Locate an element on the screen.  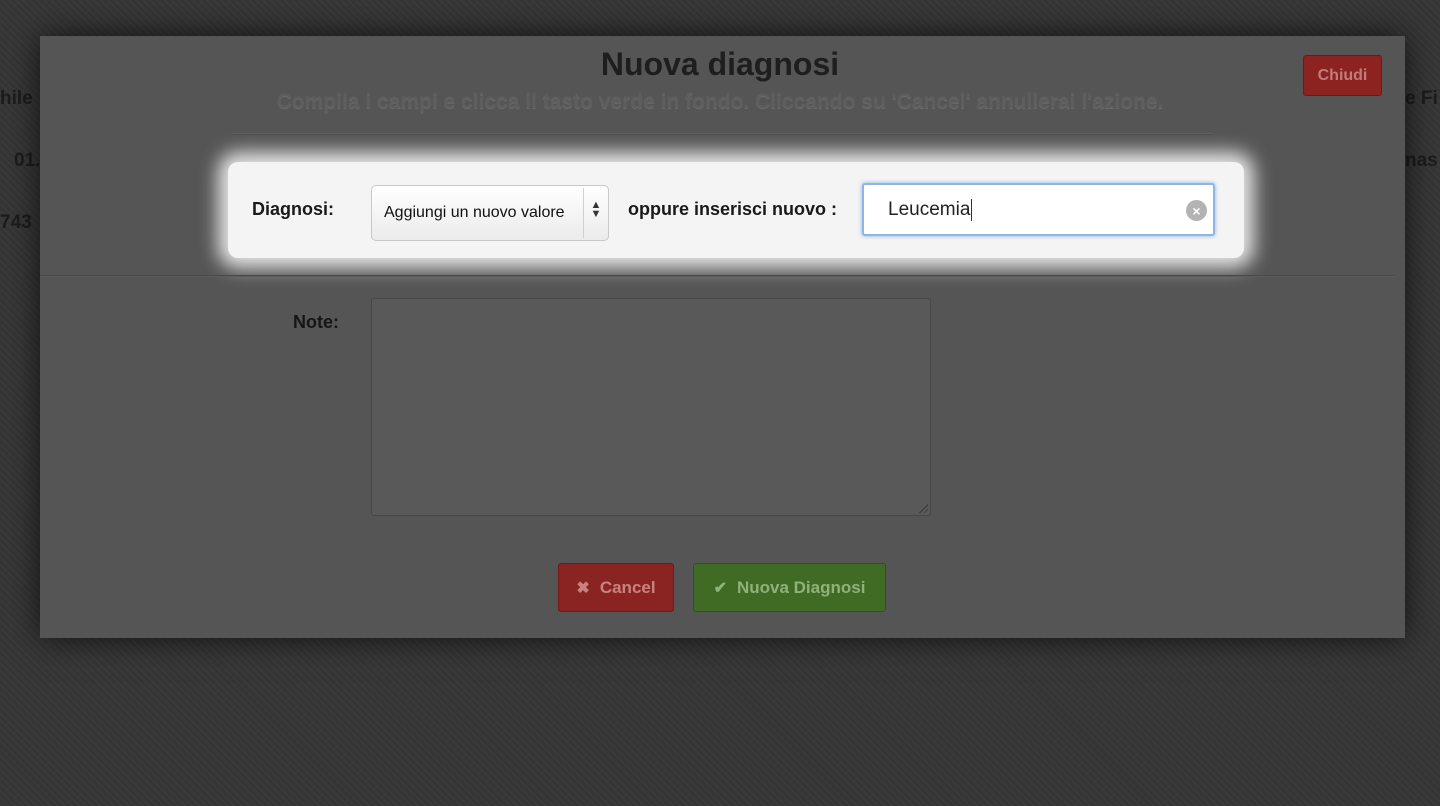
diagnosis-select: Aggiungi un nuovo valore ▲ ▼ is located at coordinates (490, 213).